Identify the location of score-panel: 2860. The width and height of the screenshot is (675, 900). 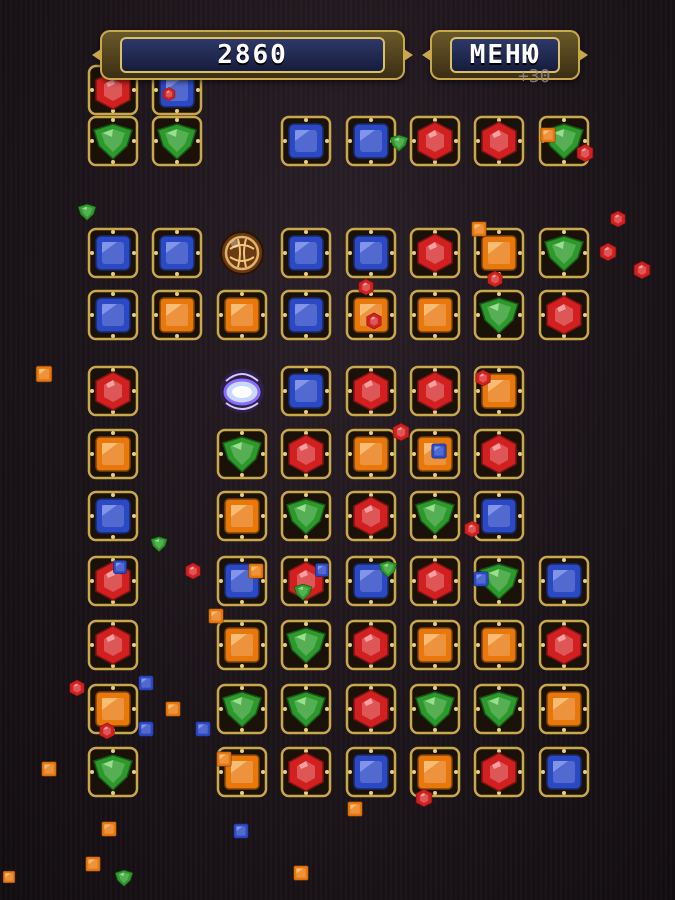
(252, 55).